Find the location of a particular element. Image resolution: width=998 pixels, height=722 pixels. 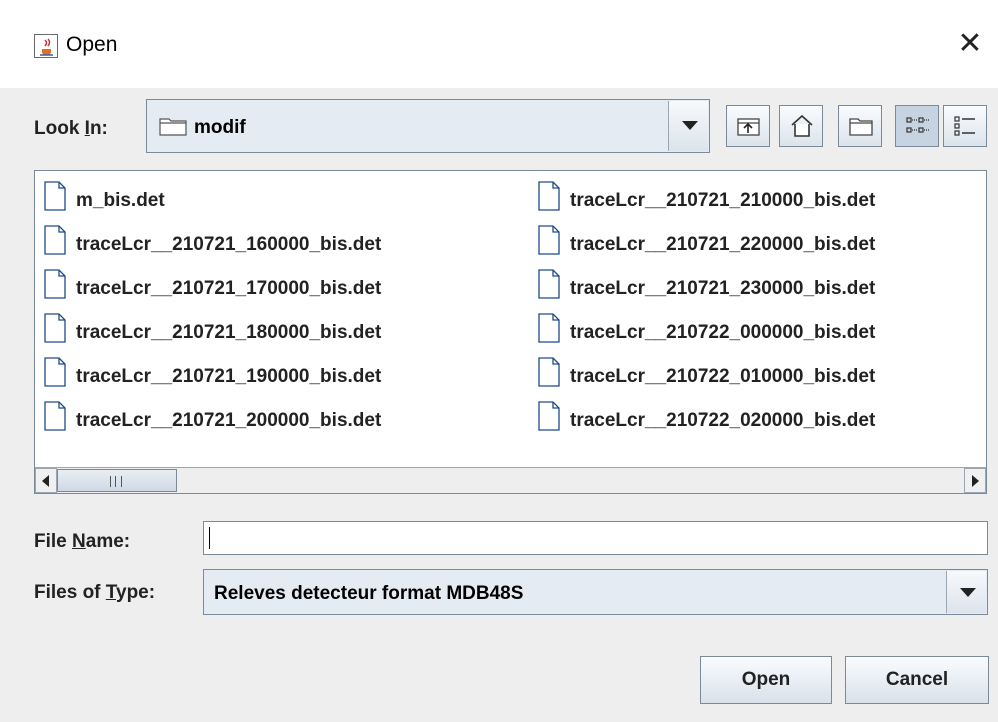

details-view-button is located at coordinates (965, 126).